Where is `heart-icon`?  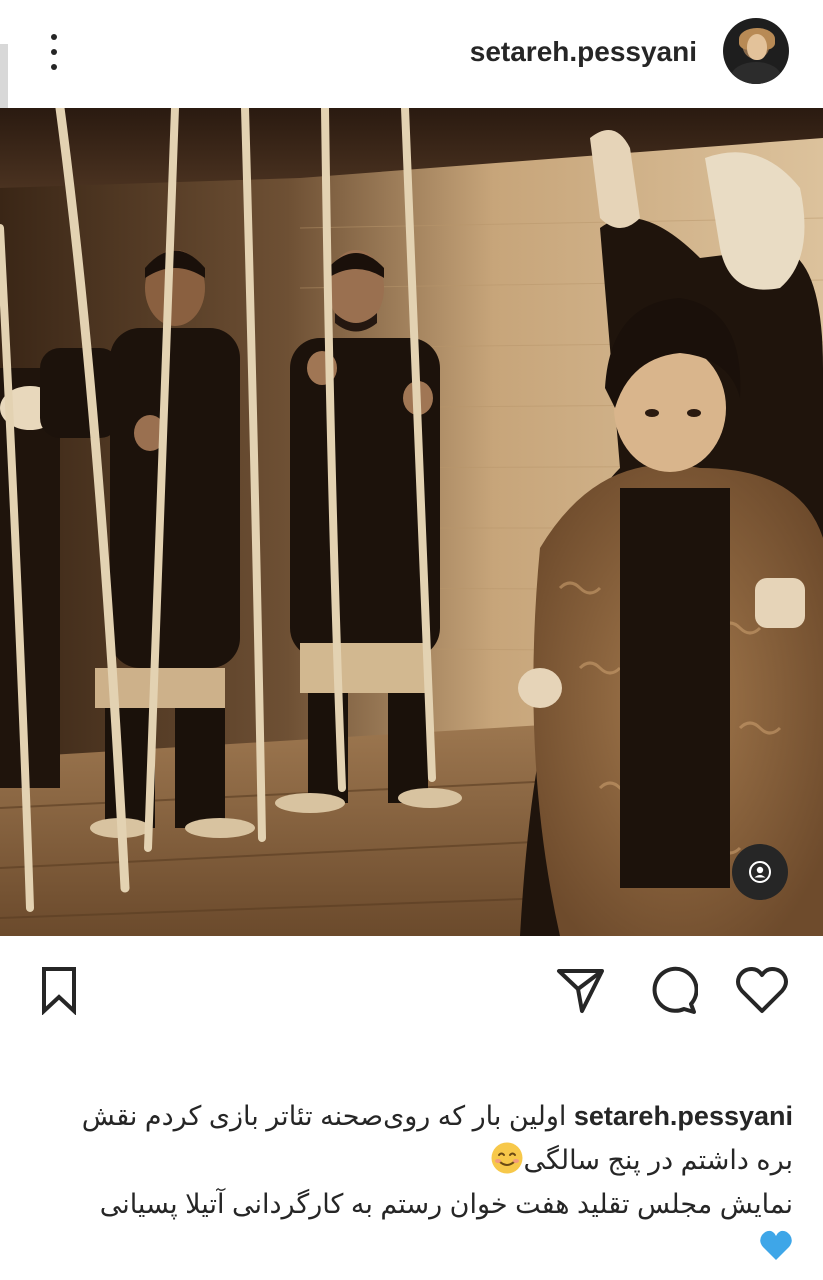 heart-icon is located at coordinates (762, 990).